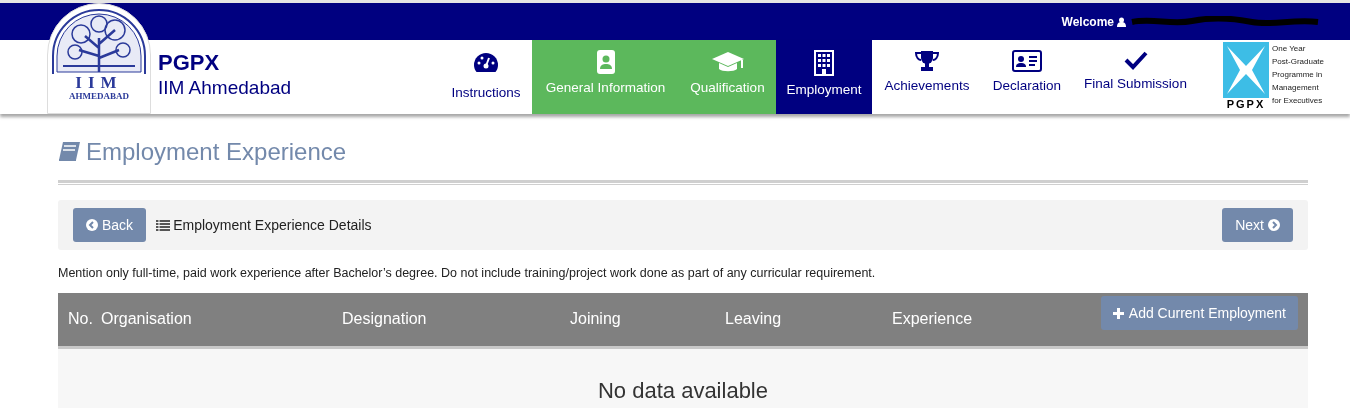 The height and width of the screenshot is (408, 1350). What do you see at coordinates (80, 319) in the screenshot?
I see `column-header: No.` at bounding box center [80, 319].